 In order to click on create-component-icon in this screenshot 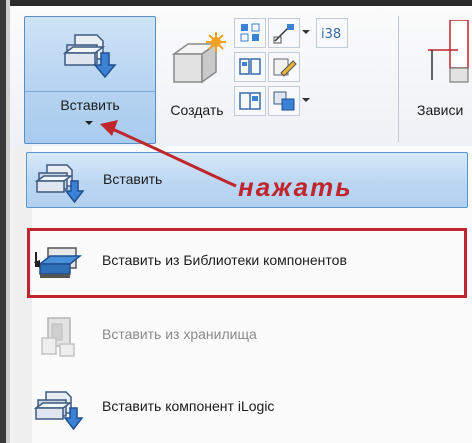, I will do `click(198, 58)`.